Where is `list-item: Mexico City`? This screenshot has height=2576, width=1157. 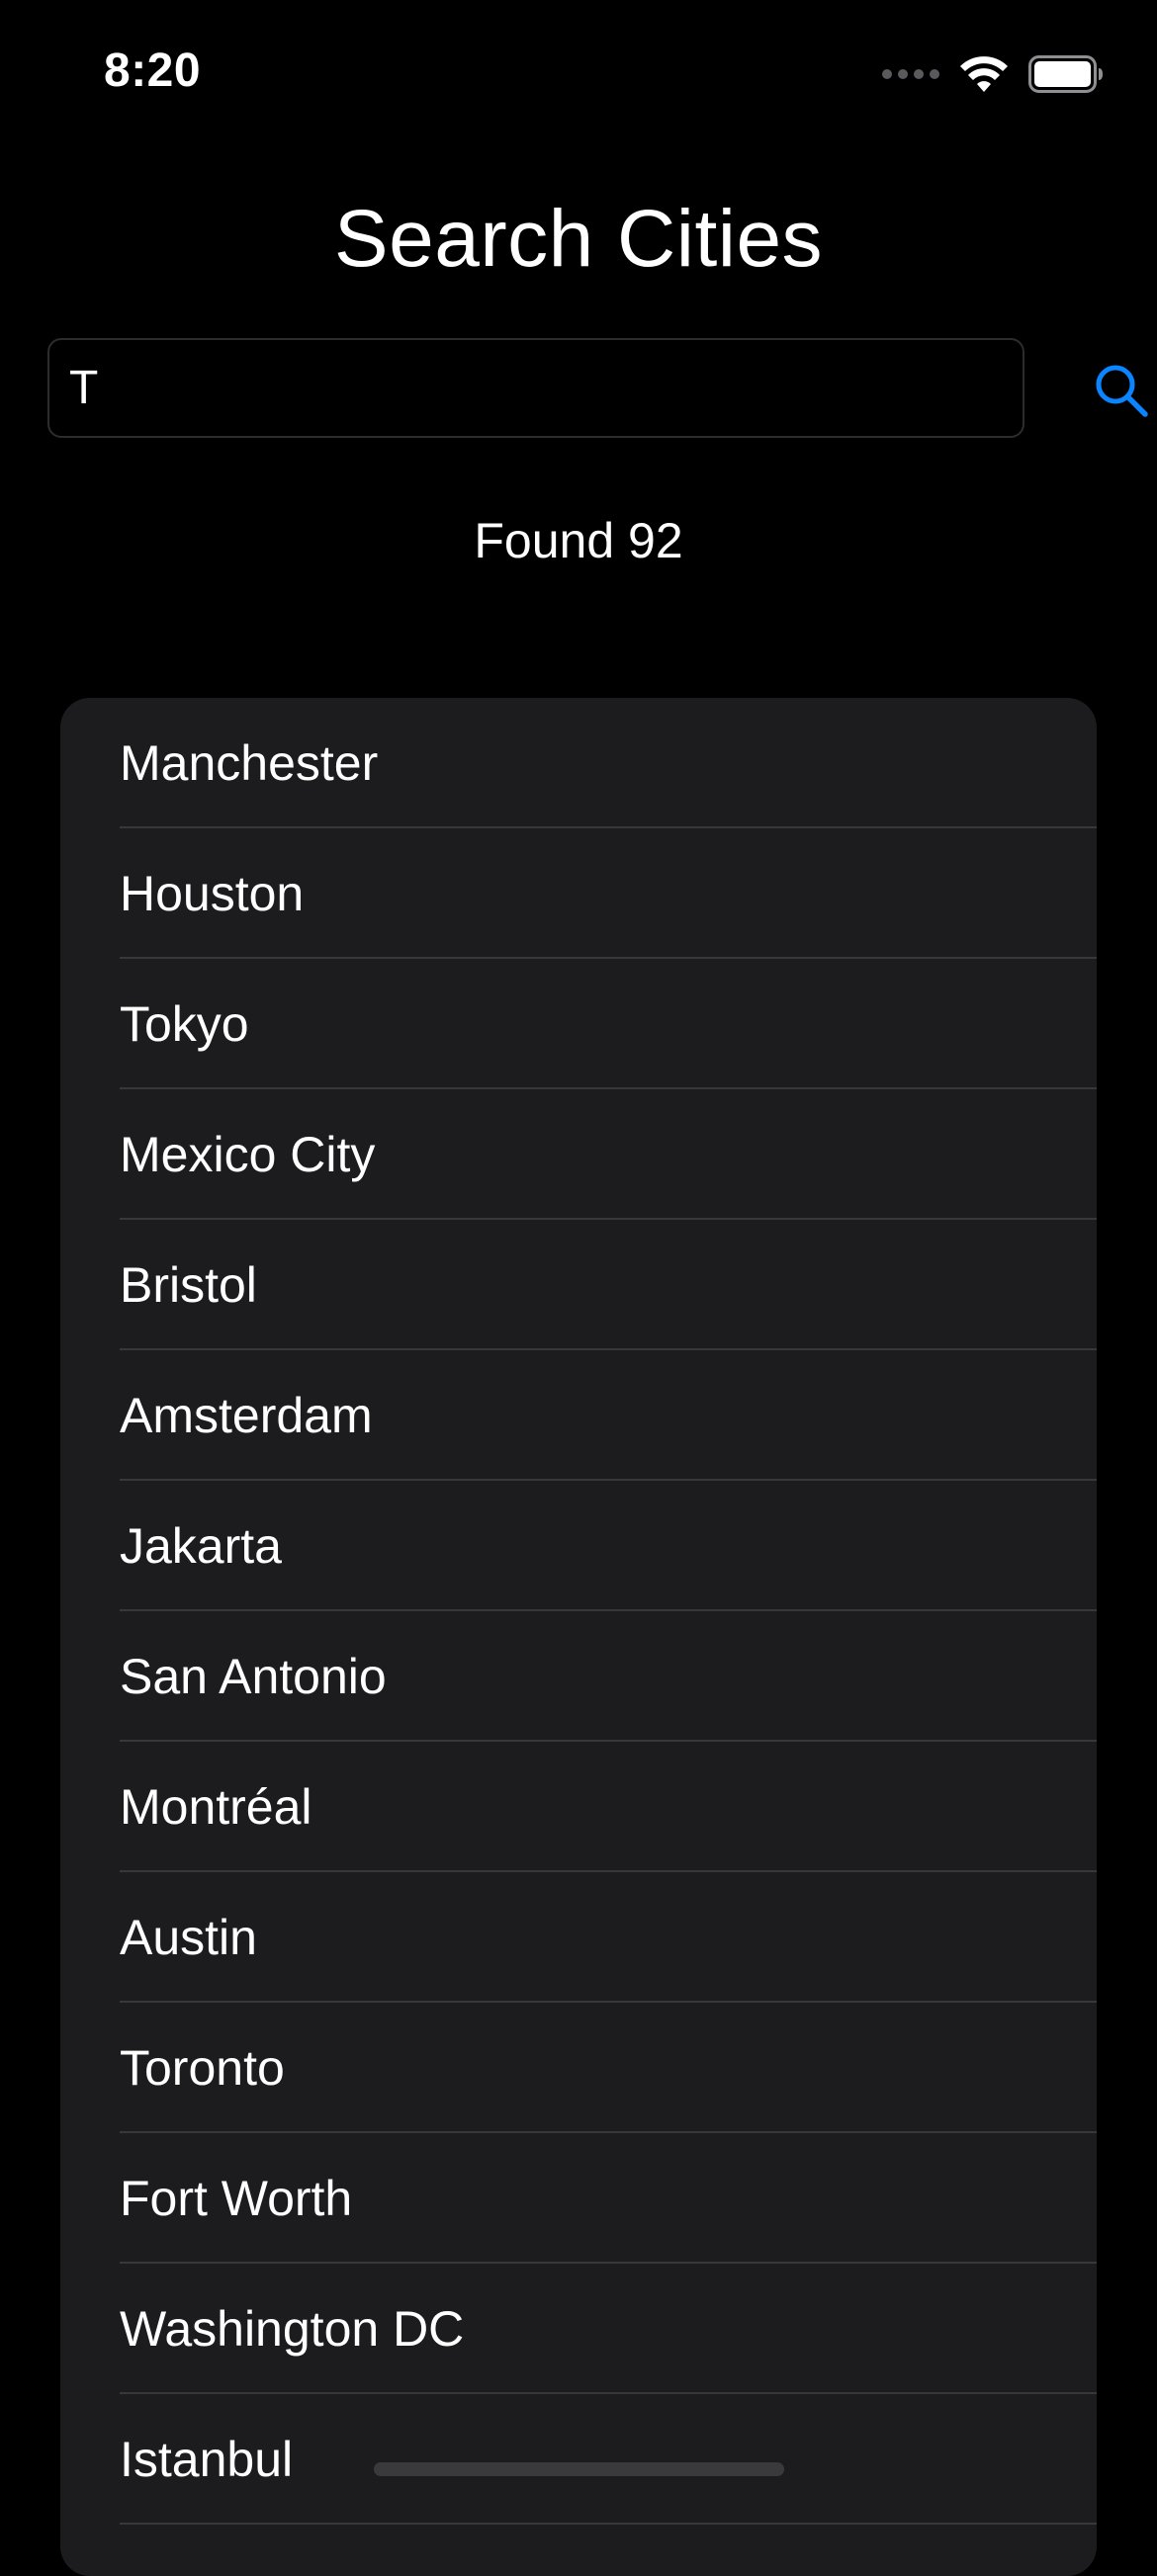 list-item: Mexico City is located at coordinates (578, 1154).